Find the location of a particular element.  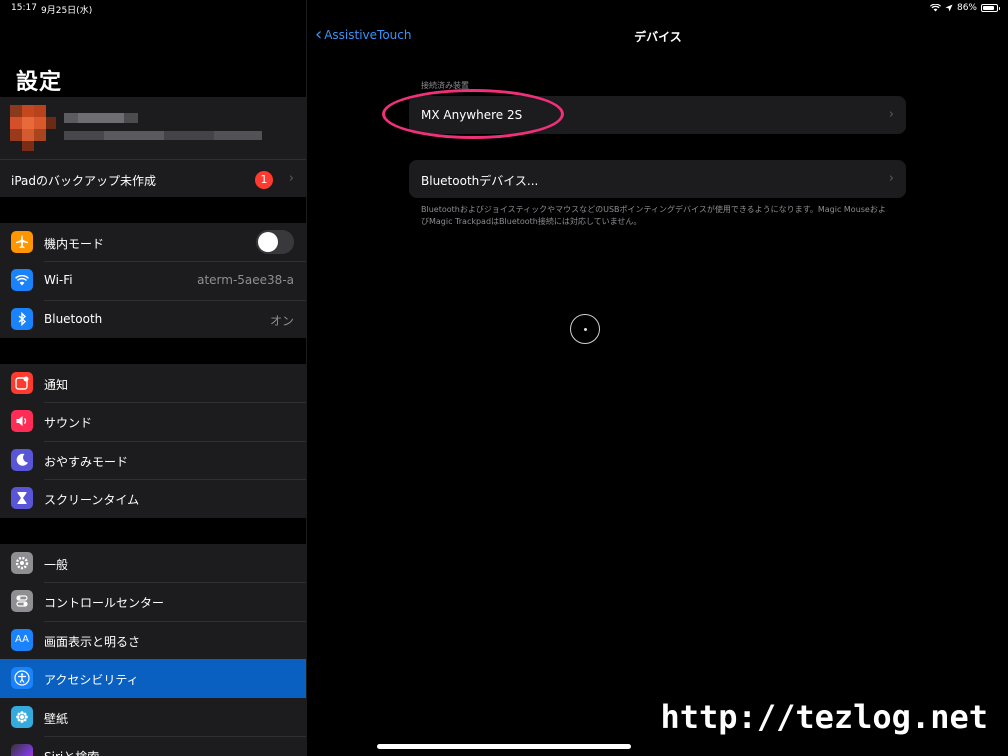

backup-warning-row: iPadのバックアップ未作成 1 › is located at coordinates (153, 178).